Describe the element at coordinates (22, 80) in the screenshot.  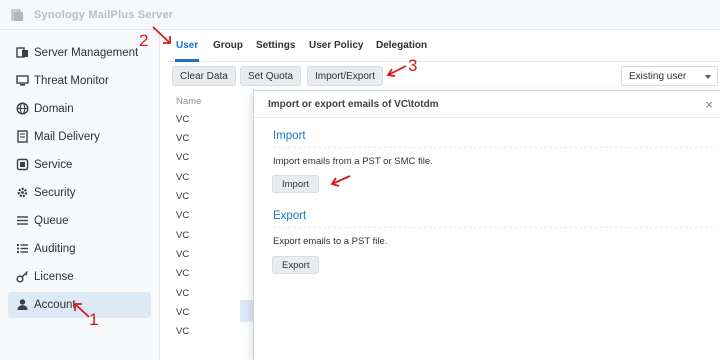
I see `monitor-icon` at that location.